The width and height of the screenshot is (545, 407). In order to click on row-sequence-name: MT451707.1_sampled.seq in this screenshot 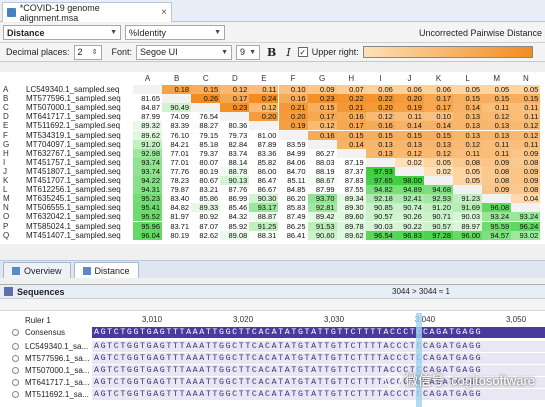, I will do `click(73, 180)`.